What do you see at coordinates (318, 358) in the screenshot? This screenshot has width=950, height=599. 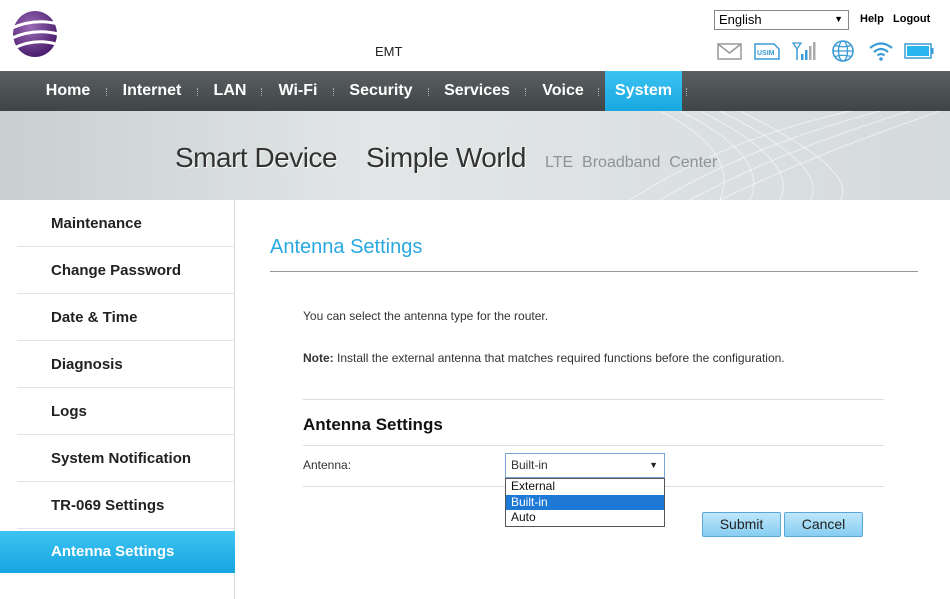 I see `note-label: Note:` at bounding box center [318, 358].